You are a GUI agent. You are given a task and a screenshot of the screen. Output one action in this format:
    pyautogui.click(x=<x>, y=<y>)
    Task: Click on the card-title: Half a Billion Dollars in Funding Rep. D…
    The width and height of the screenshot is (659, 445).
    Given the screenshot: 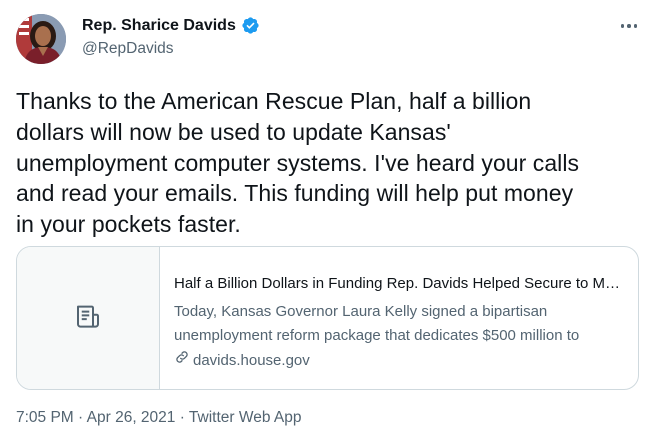 What is the action you would take?
    pyautogui.click(x=400, y=283)
    